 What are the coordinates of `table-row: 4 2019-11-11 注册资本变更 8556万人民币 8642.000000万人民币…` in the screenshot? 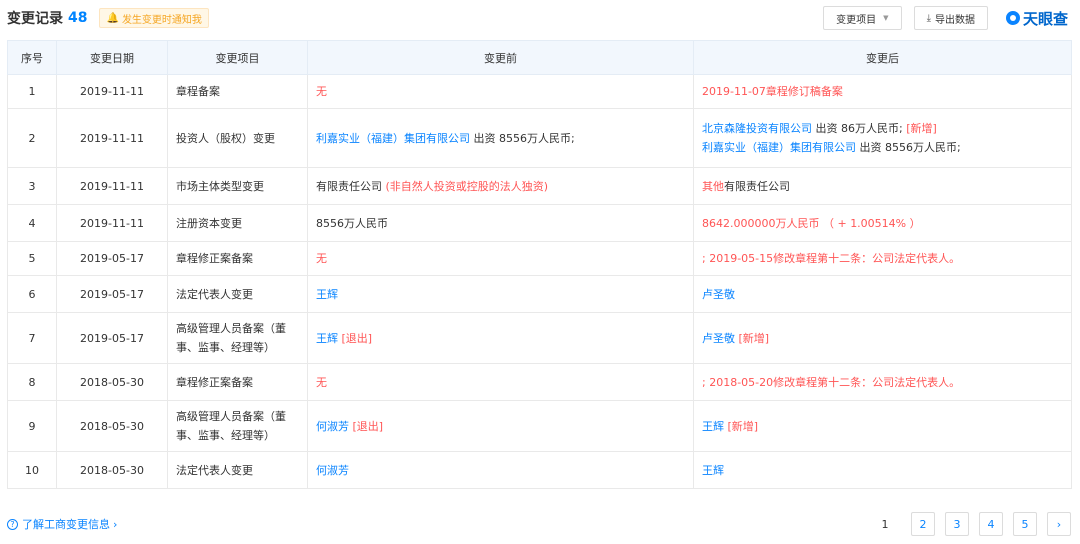 It's located at (539, 223).